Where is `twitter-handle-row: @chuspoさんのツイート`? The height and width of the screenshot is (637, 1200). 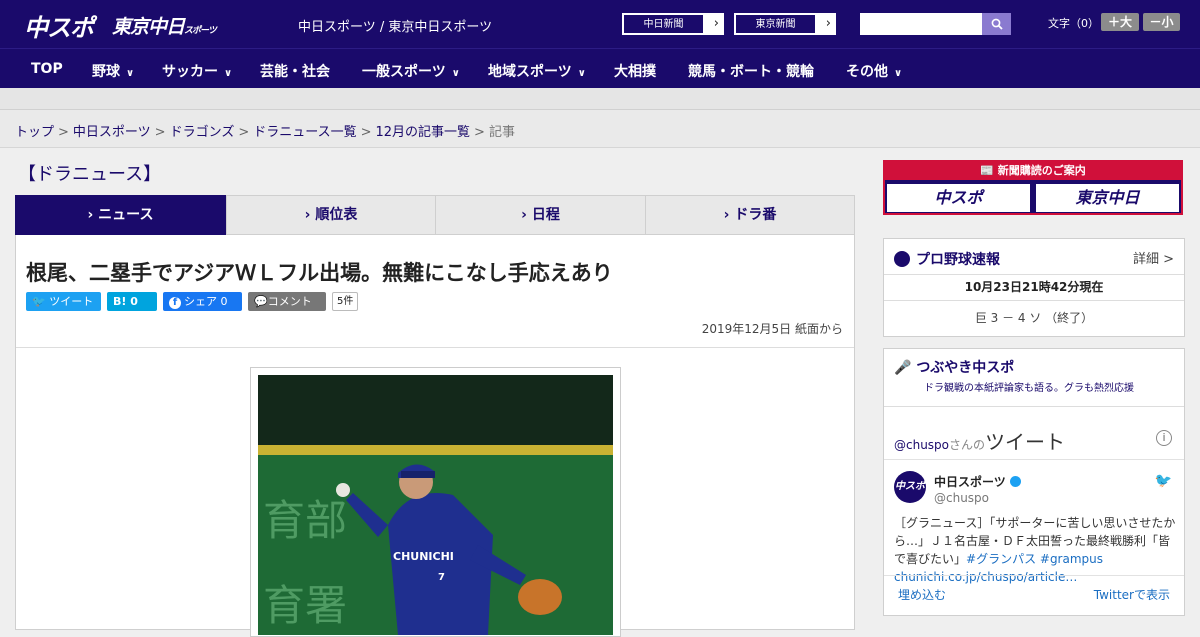
twitter-handle-row: @chuspoさんのツイート is located at coordinates (979, 440).